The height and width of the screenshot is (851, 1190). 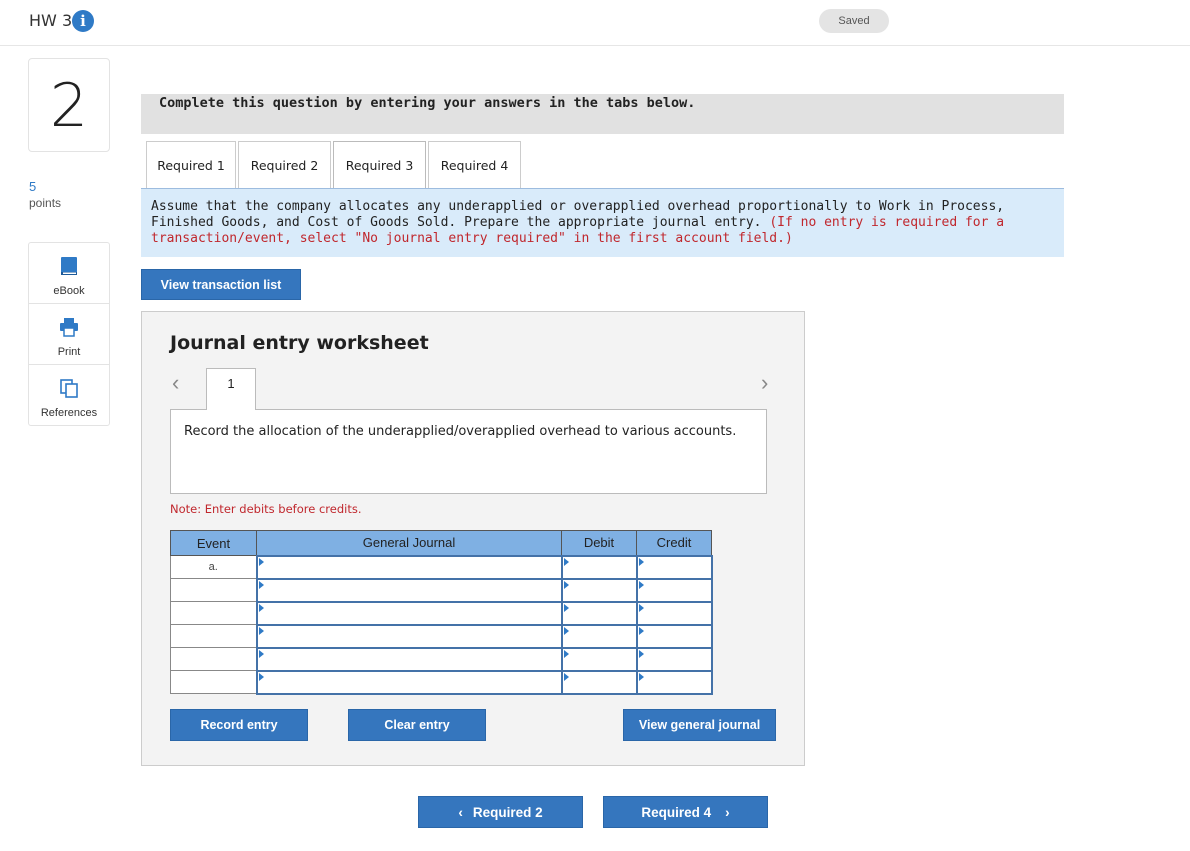 I want to click on journal-table: Event General Journal Debit Credit a., so click(x=441, y=612).